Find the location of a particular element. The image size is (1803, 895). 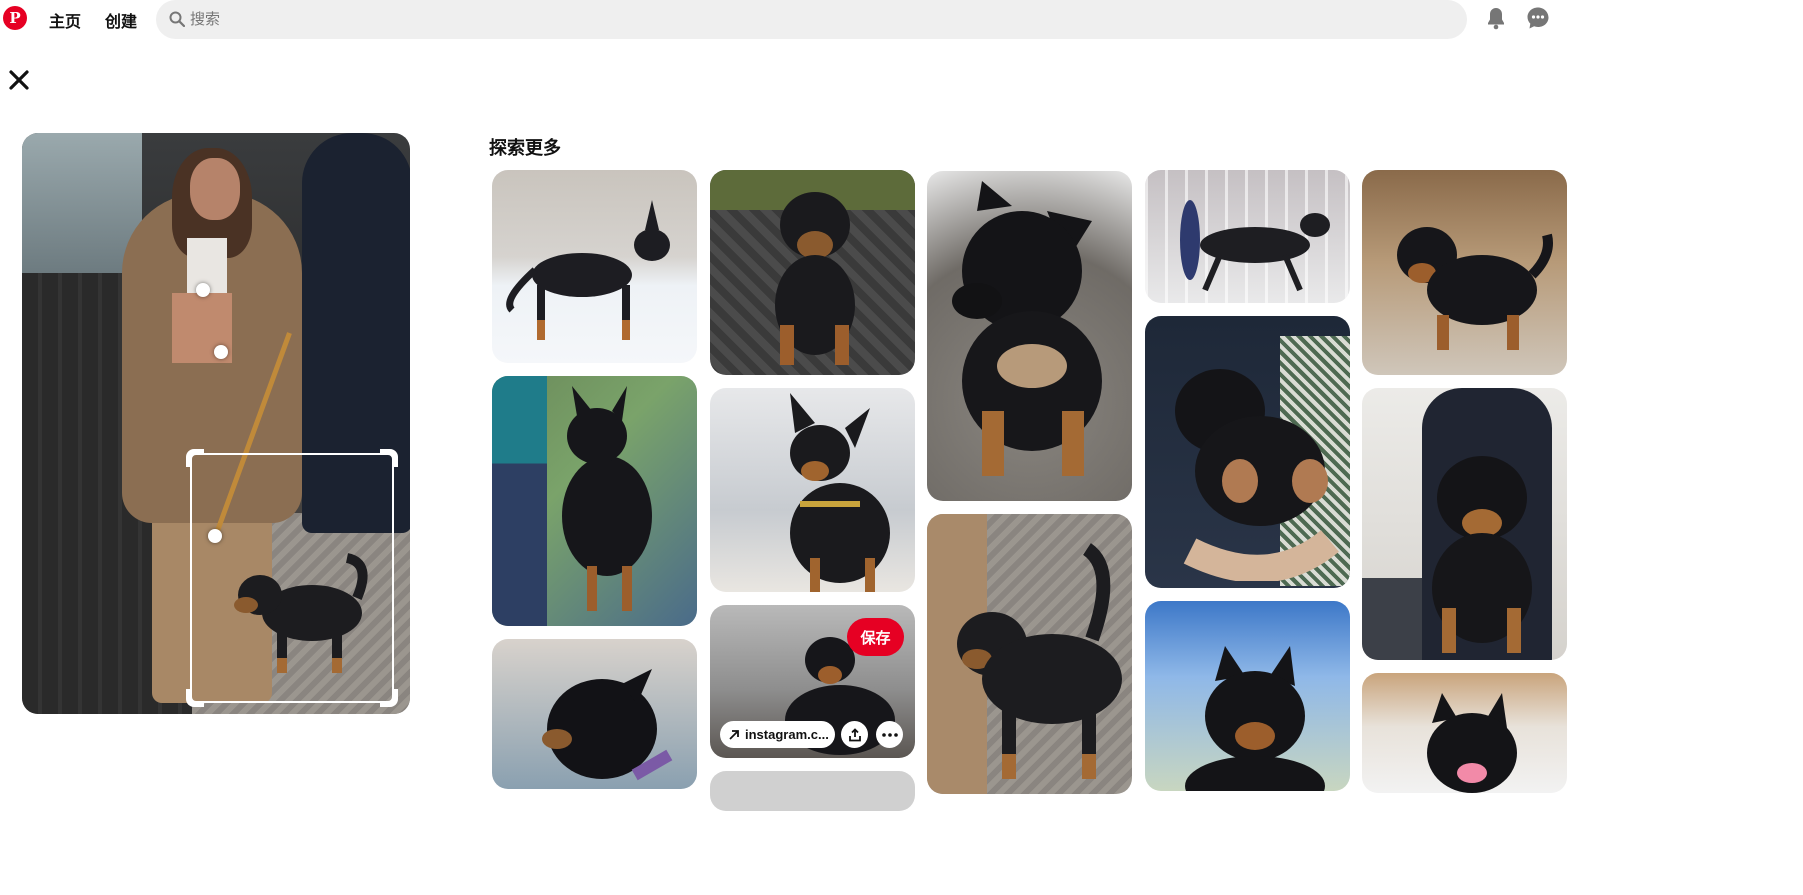

crop-handle-bottom-right is located at coordinates (389, 698).